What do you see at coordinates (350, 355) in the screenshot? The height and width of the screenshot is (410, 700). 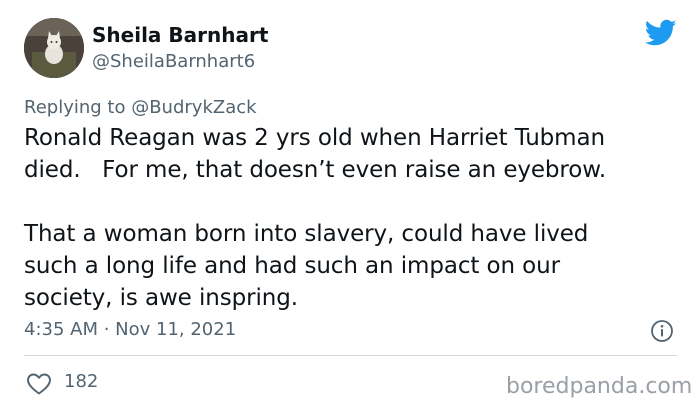 I see `divider` at bounding box center [350, 355].